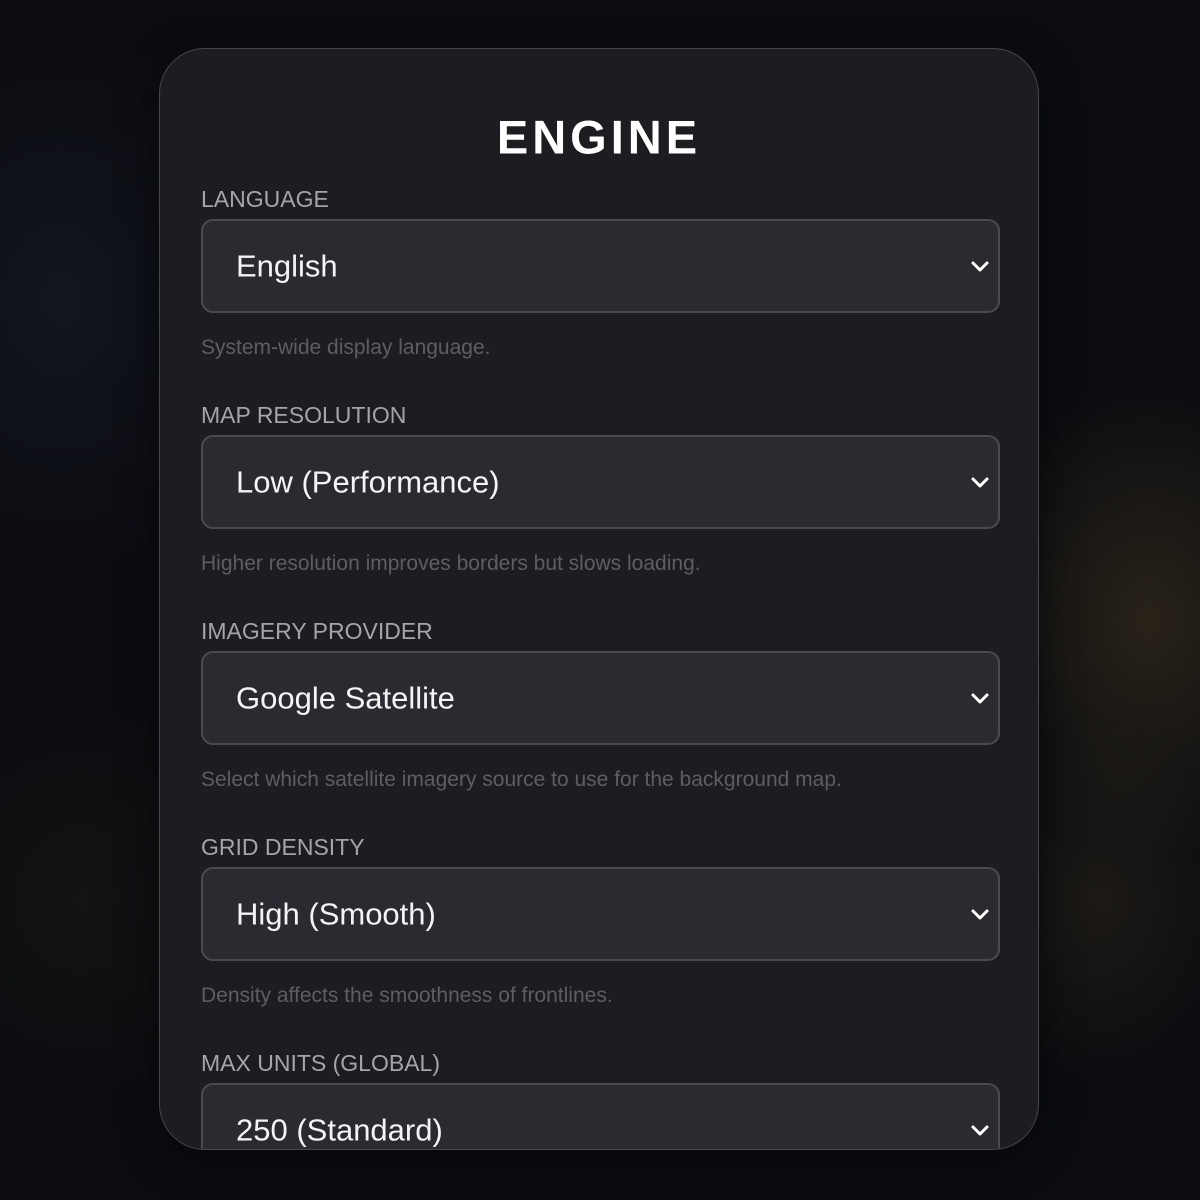 The width and height of the screenshot is (1200, 1200). What do you see at coordinates (368, 482) in the screenshot?
I see `map-resolution-select-value: Low (Performance)` at bounding box center [368, 482].